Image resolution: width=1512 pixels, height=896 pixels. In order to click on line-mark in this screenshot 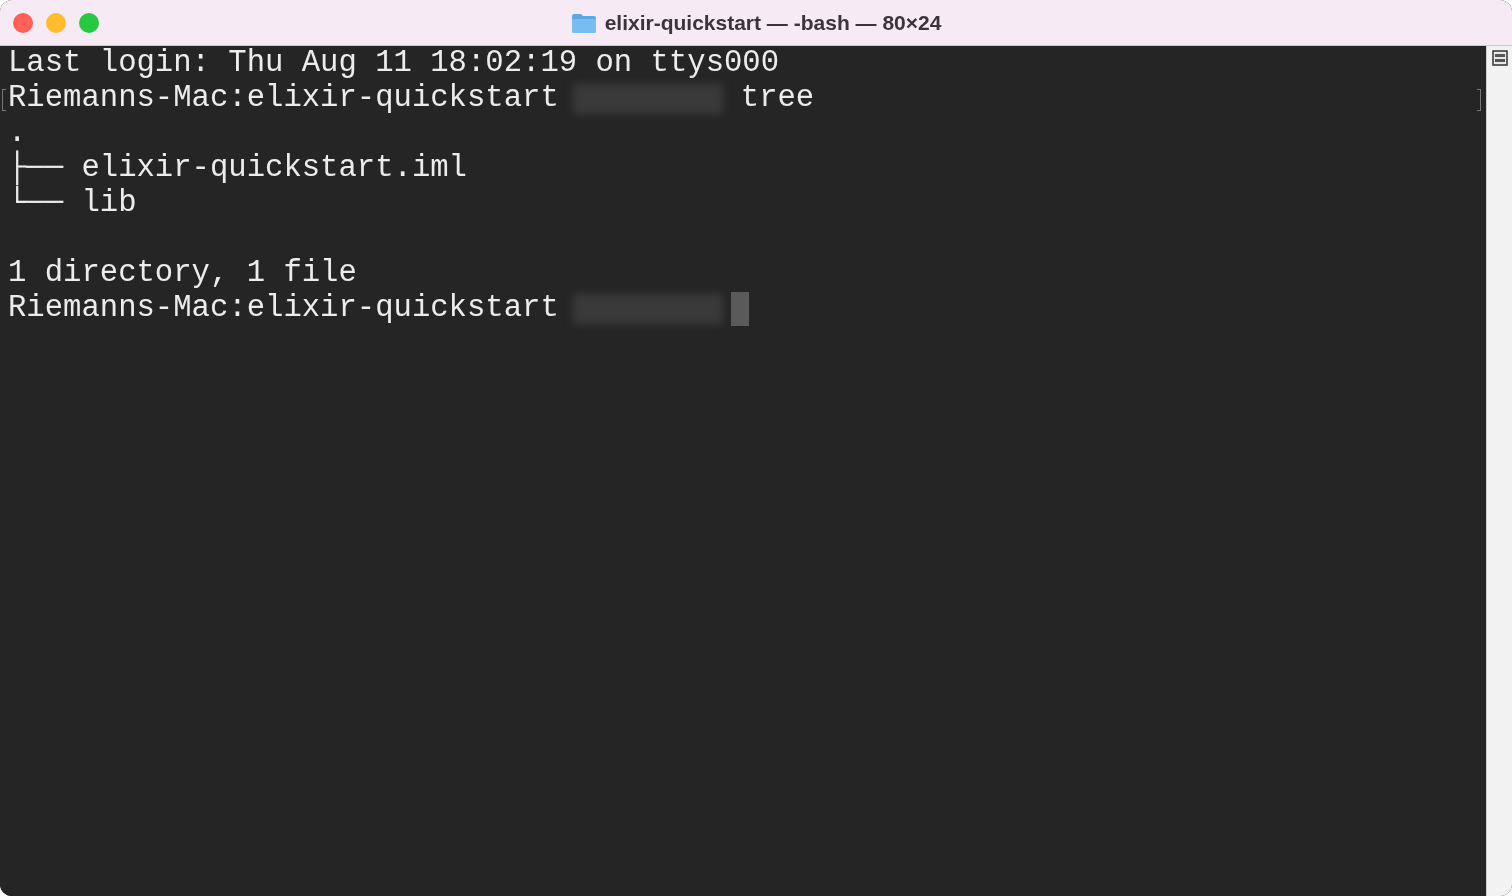, I will do `click(1479, 100)`.